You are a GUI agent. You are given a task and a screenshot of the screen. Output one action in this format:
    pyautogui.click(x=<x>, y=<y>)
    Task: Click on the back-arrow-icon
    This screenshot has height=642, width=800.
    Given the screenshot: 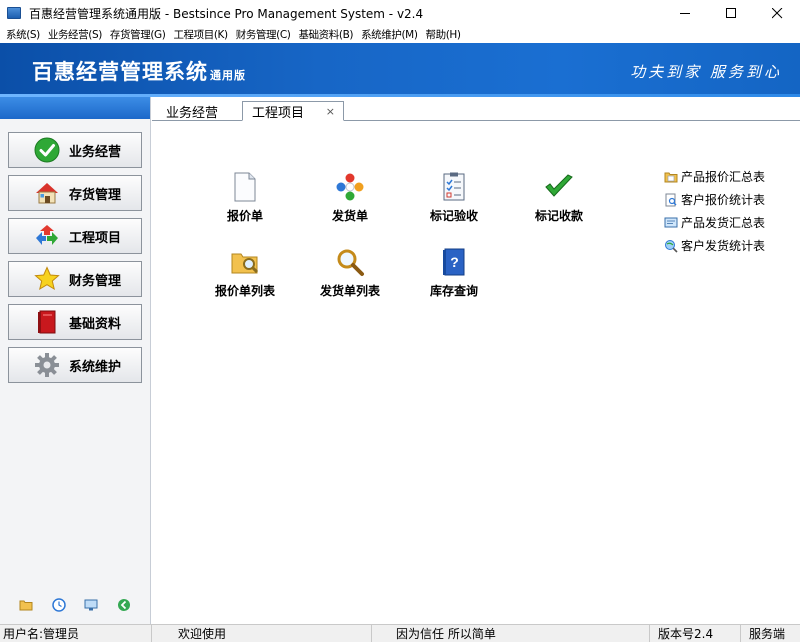 What is the action you would take?
    pyautogui.click(x=124, y=605)
    